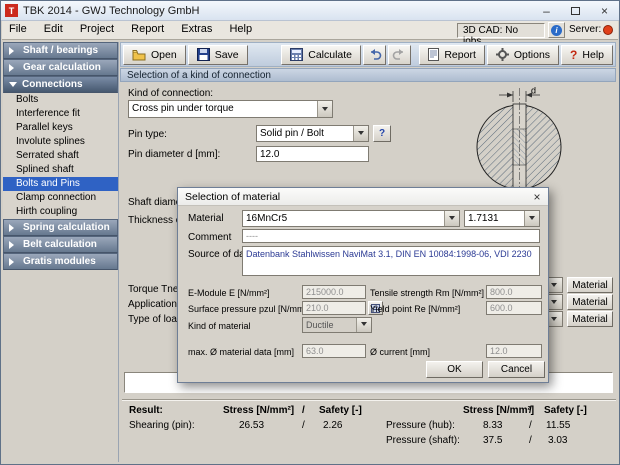 The width and height of the screenshot is (620, 465). I want to click on material-button-3: Material, so click(590, 319).